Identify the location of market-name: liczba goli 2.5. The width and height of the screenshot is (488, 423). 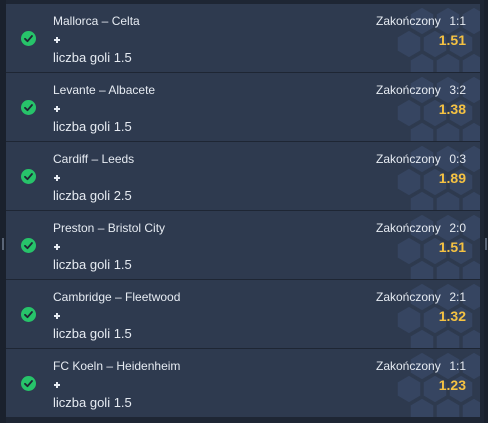
(92, 195).